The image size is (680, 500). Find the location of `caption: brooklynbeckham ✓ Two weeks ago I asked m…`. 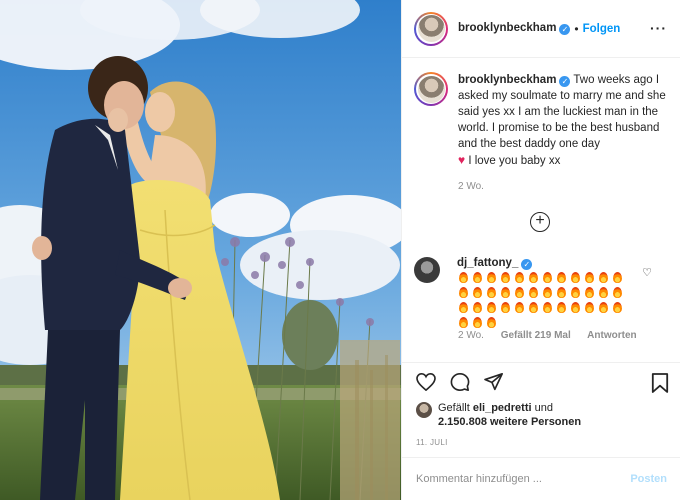

caption: brooklynbeckham ✓ Two weeks ago I asked m… is located at coordinates (544, 120).